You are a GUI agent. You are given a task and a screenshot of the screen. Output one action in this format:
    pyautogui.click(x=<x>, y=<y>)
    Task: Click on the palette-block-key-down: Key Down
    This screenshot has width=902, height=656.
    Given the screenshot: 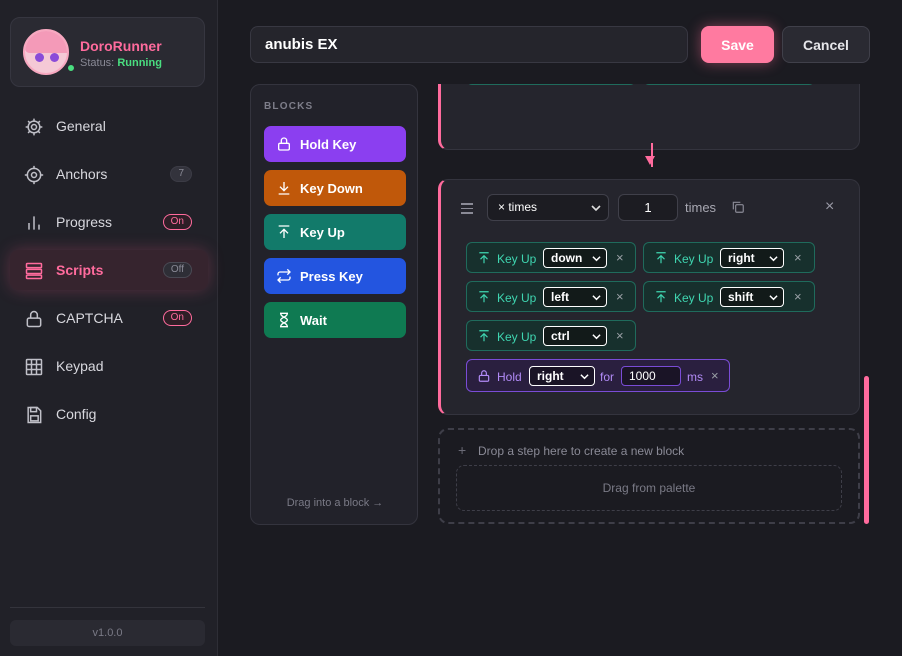 What is the action you would take?
    pyautogui.click(x=335, y=188)
    